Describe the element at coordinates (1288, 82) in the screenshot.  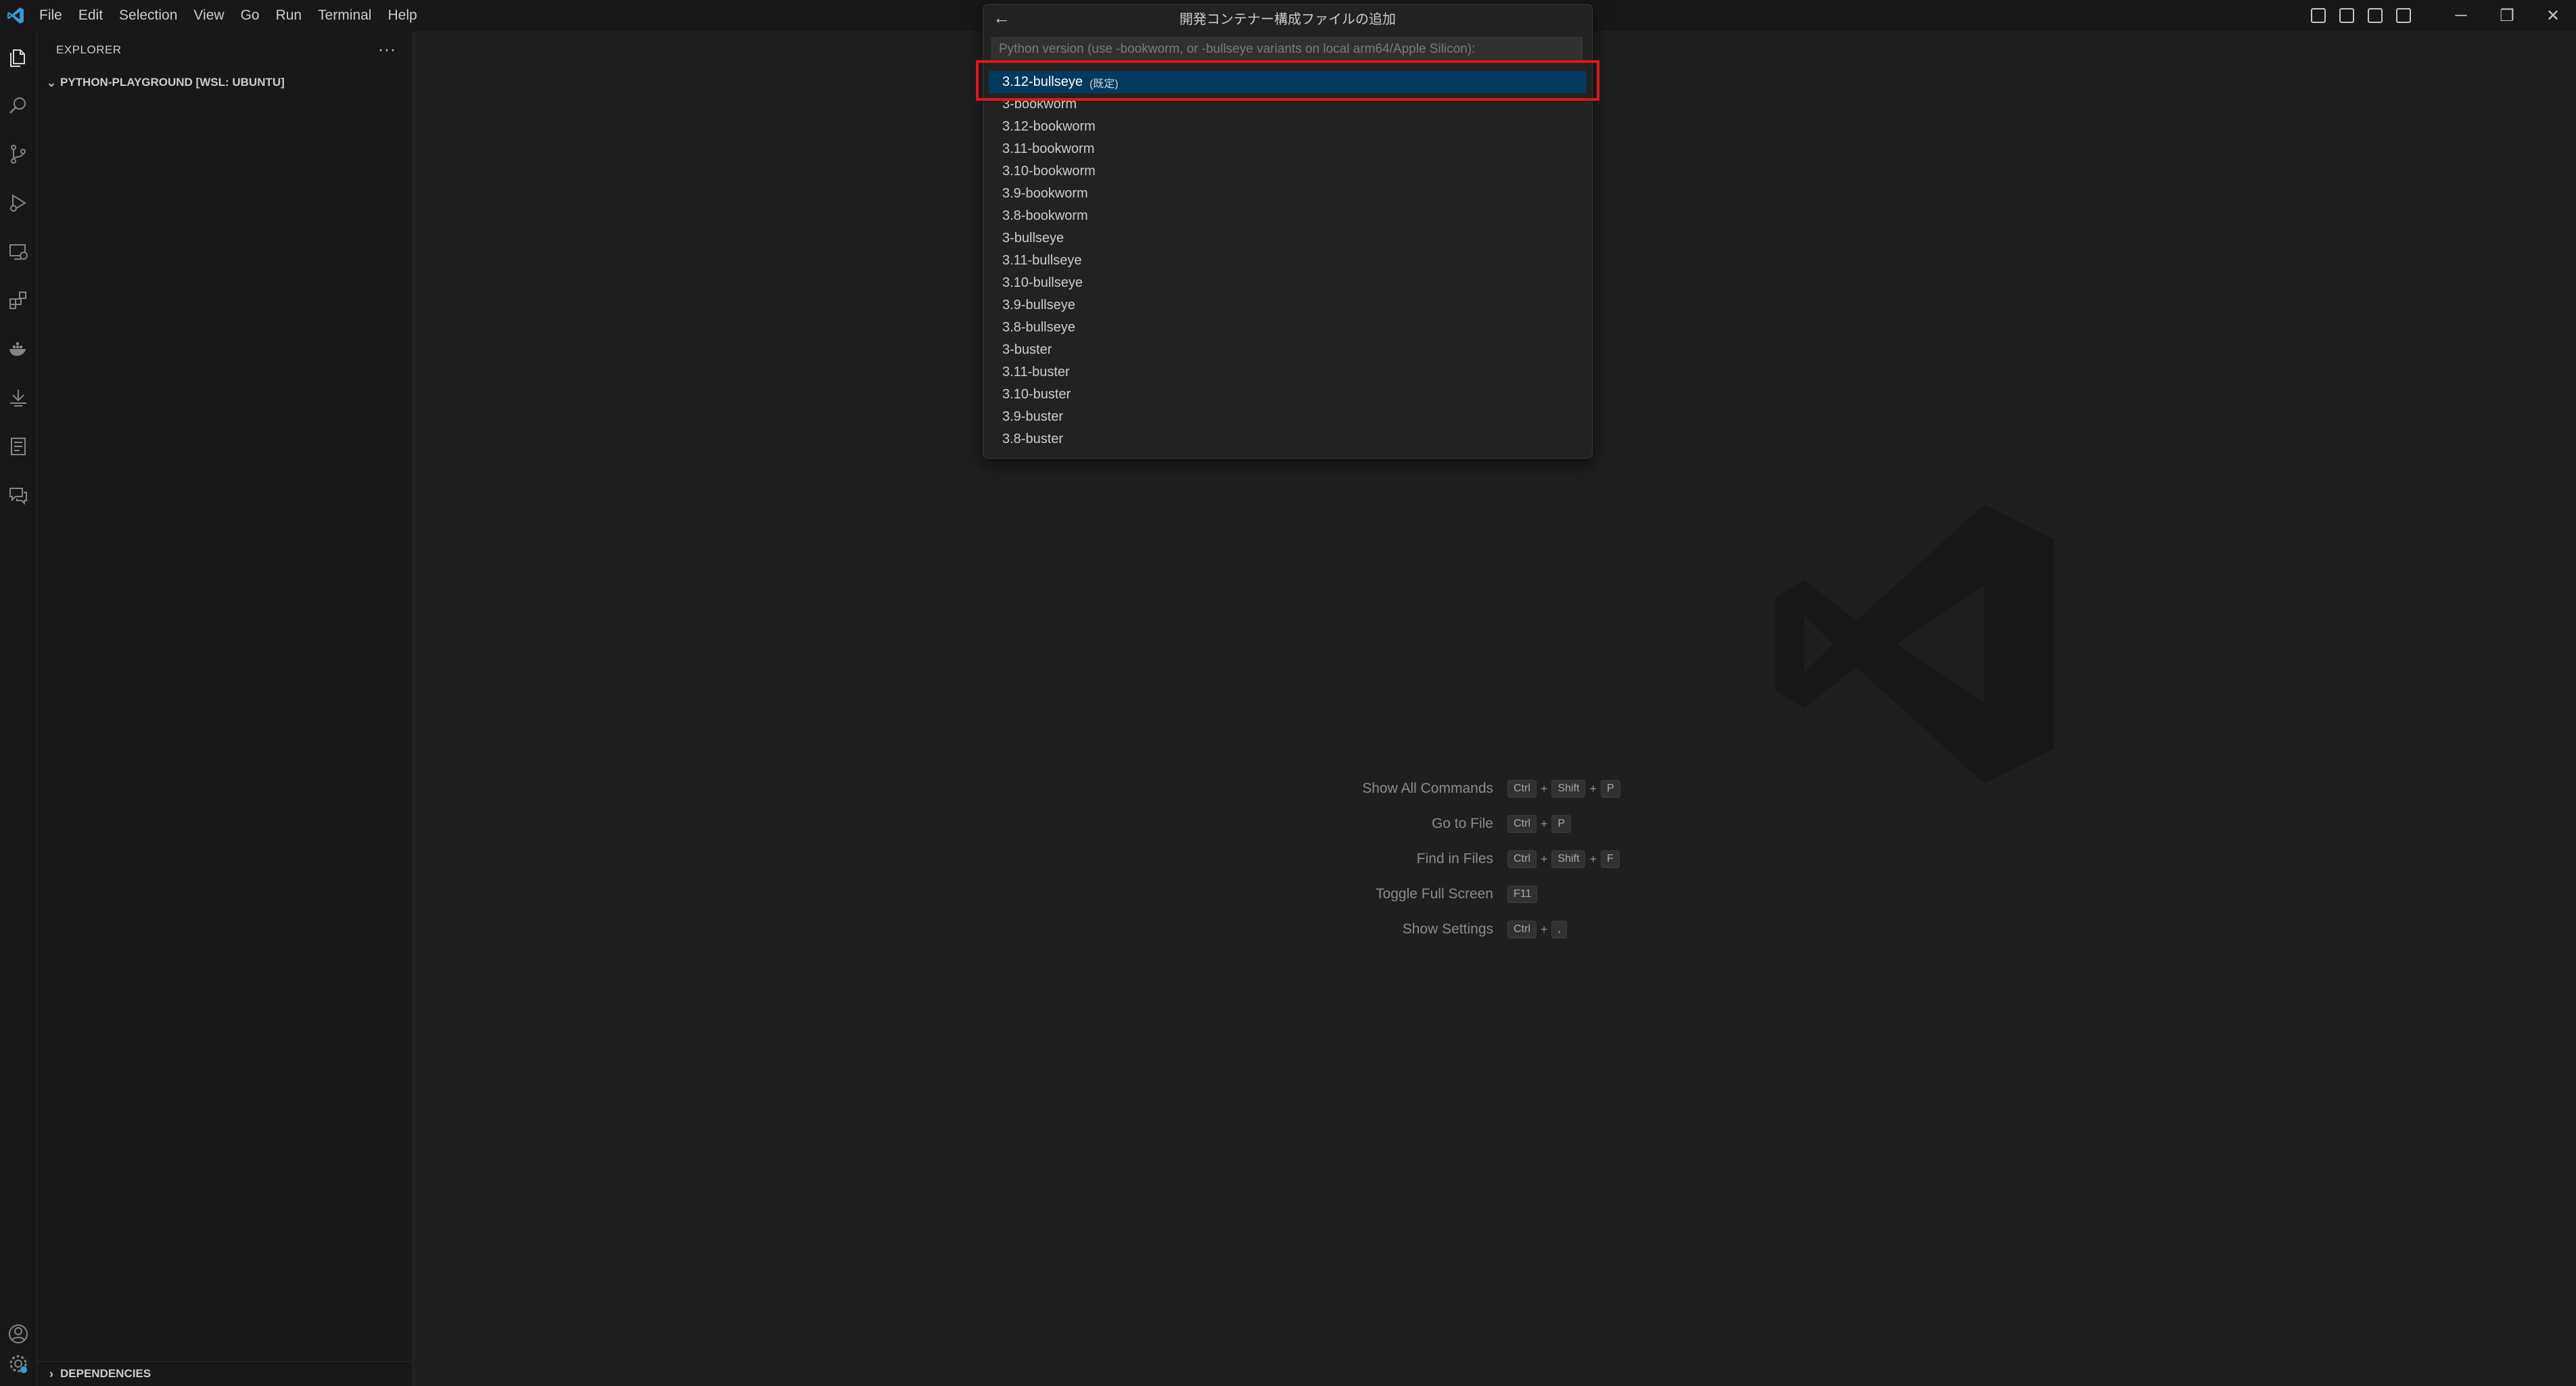
I see `list-item-selected: 3.12-bullseye (既定)` at that location.